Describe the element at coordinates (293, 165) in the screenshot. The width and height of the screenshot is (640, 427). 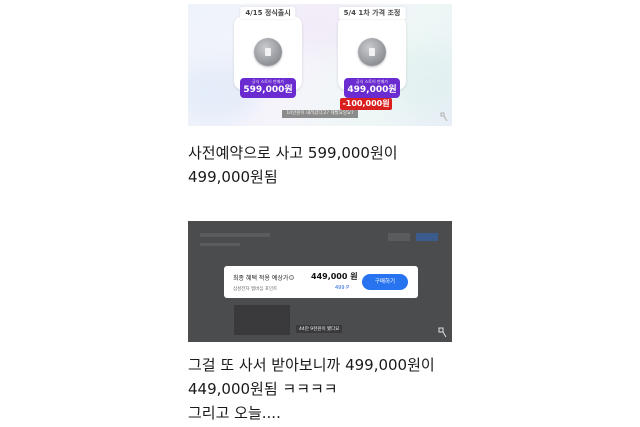
I see `caption-1: 사전예약으로 사고 599,000원이 499,000원됨` at that location.